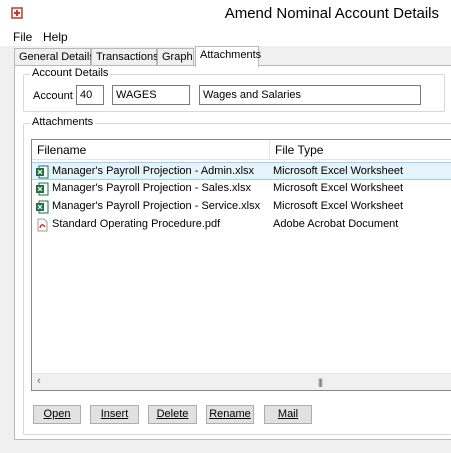 The height and width of the screenshot is (453, 451). What do you see at coordinates (70, 73) in the screenshot?
I see `account-details-group-label: Account Details` at bounding box center [70, 73].